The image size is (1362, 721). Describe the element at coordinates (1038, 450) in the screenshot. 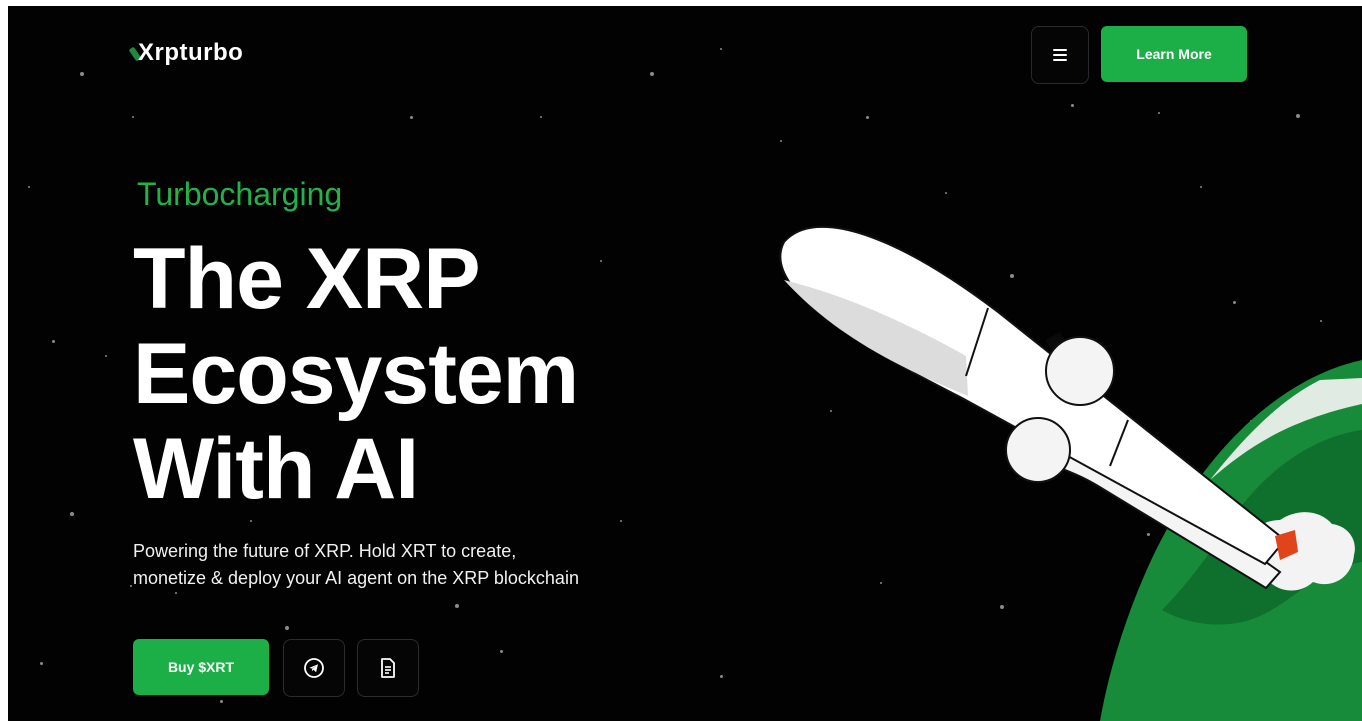

I see `rocket-lower-booster-nose` at that location.